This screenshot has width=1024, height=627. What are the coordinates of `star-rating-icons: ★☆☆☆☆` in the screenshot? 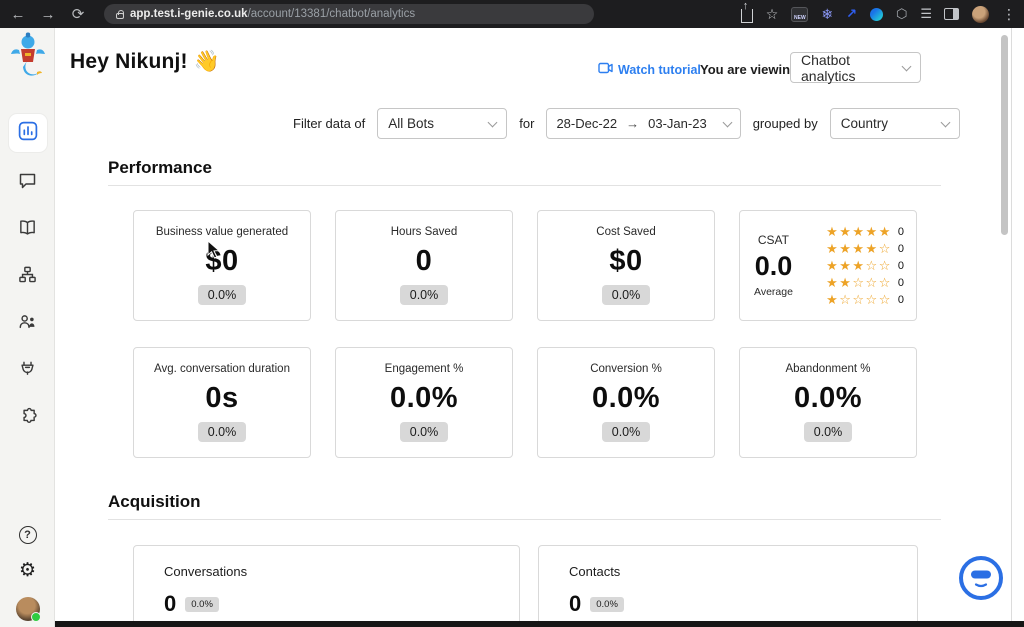 It's located at (859, 299).